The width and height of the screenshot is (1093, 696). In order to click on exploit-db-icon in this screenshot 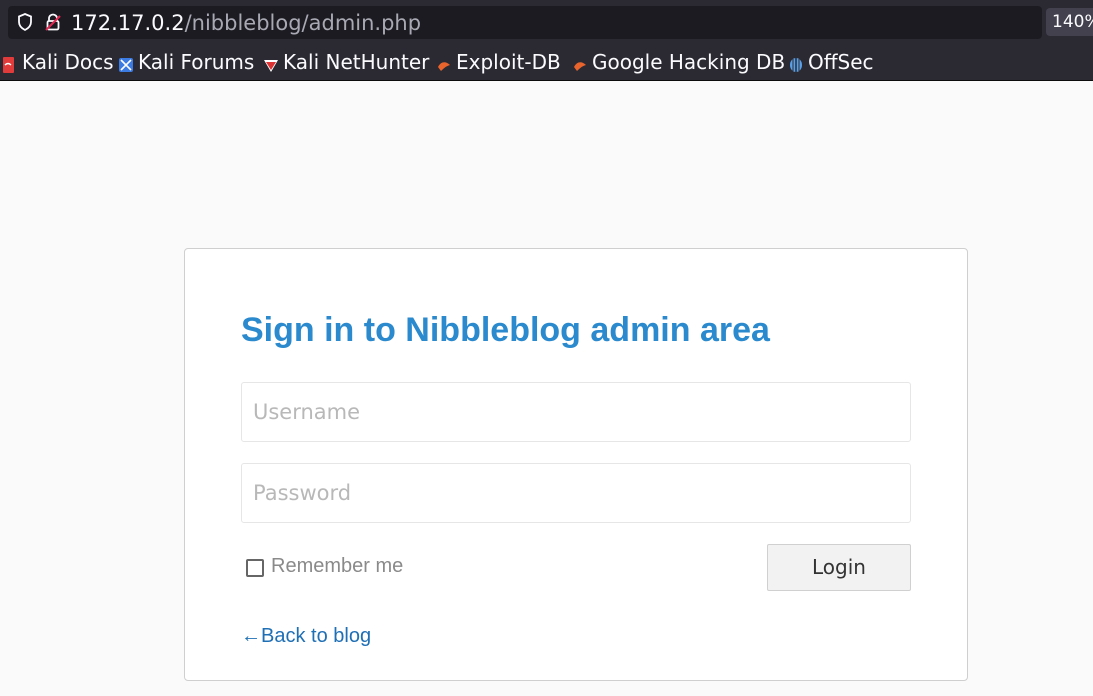, I will do `click(444, 62)`.